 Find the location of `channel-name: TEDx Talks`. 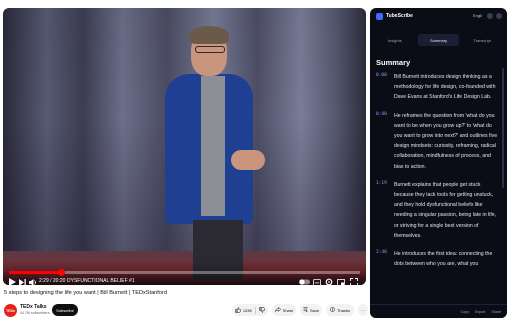

channel-name: TEDx Talks is located at coordinates (33, 307).